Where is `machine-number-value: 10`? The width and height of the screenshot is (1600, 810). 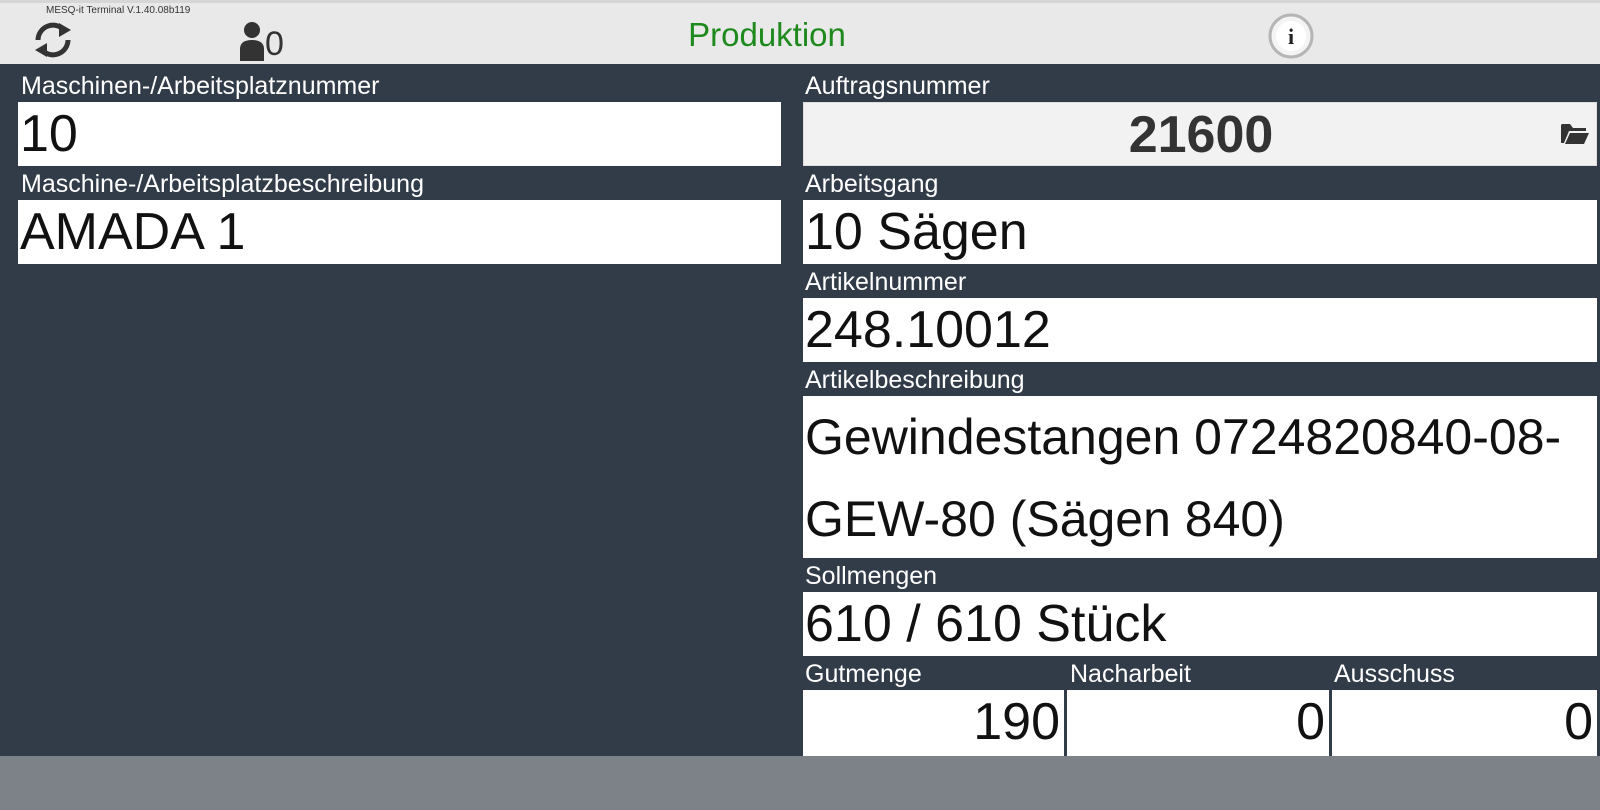 machine-number-value: 10 is located at coordinates (49, 134).